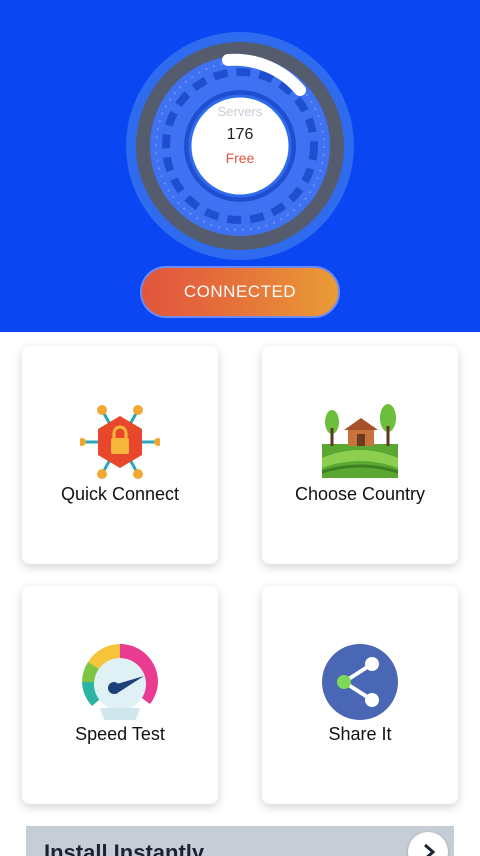 The image size is (480, 856). I want to click on share-it-card: Share It, so click(360, 695).